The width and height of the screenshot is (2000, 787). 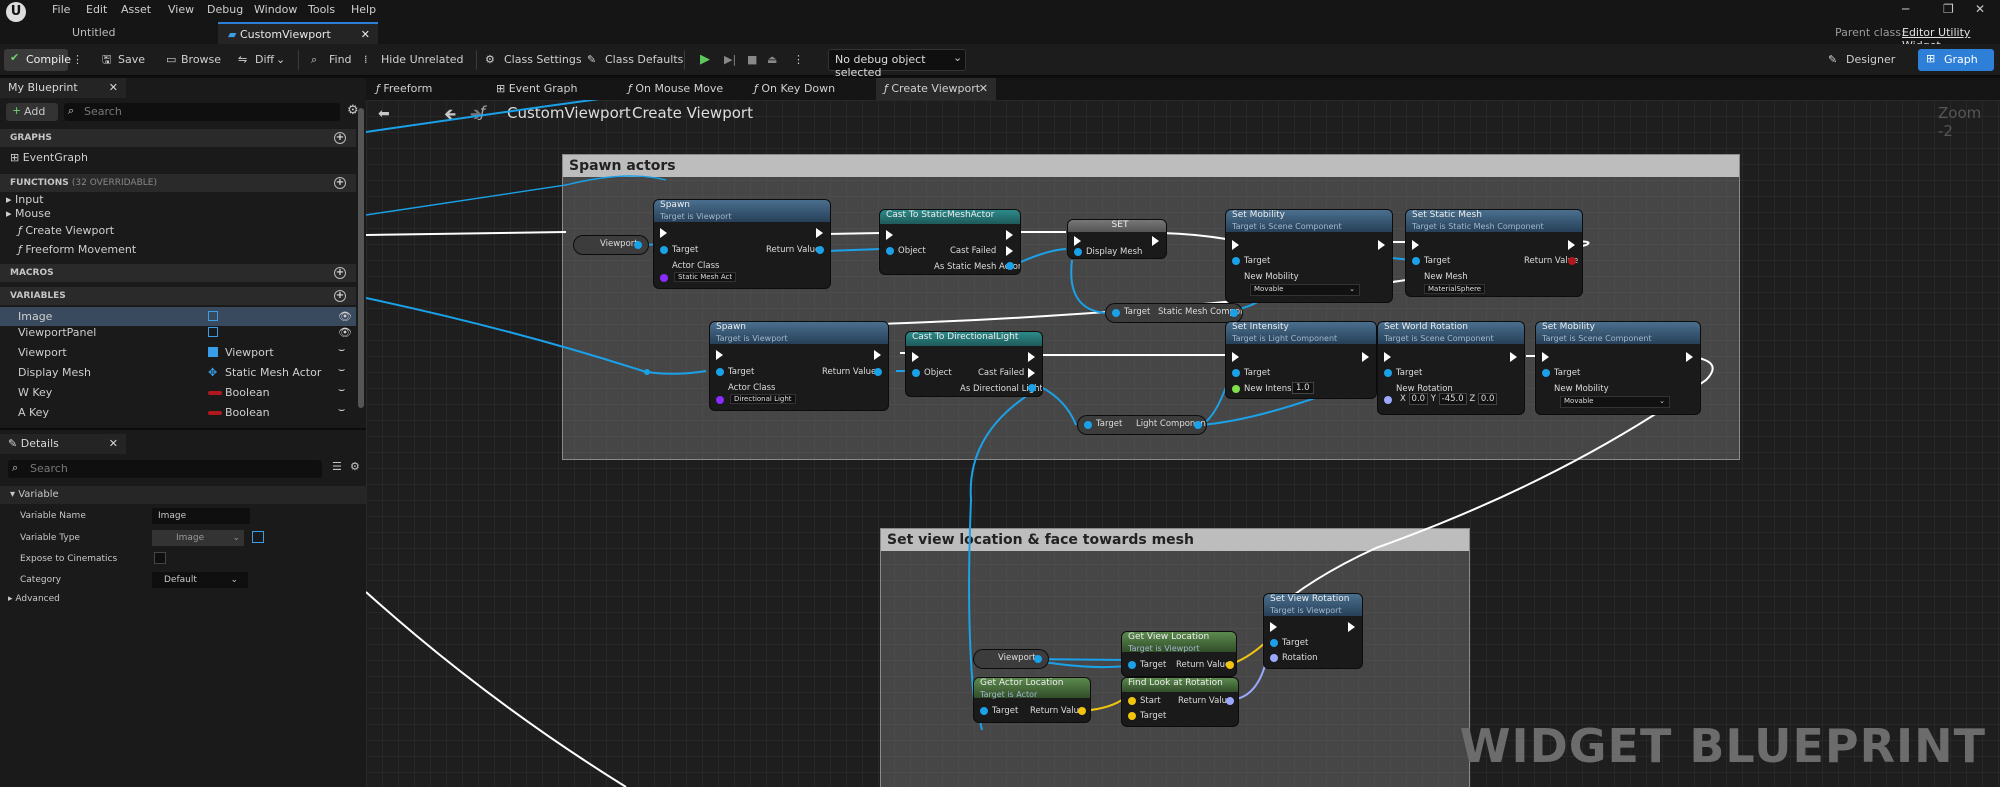 What do you see at coordinates (644, 60) in the screenshot?
I see `class-defaults-button: Class Defaults` at bounding box center [644, 60].